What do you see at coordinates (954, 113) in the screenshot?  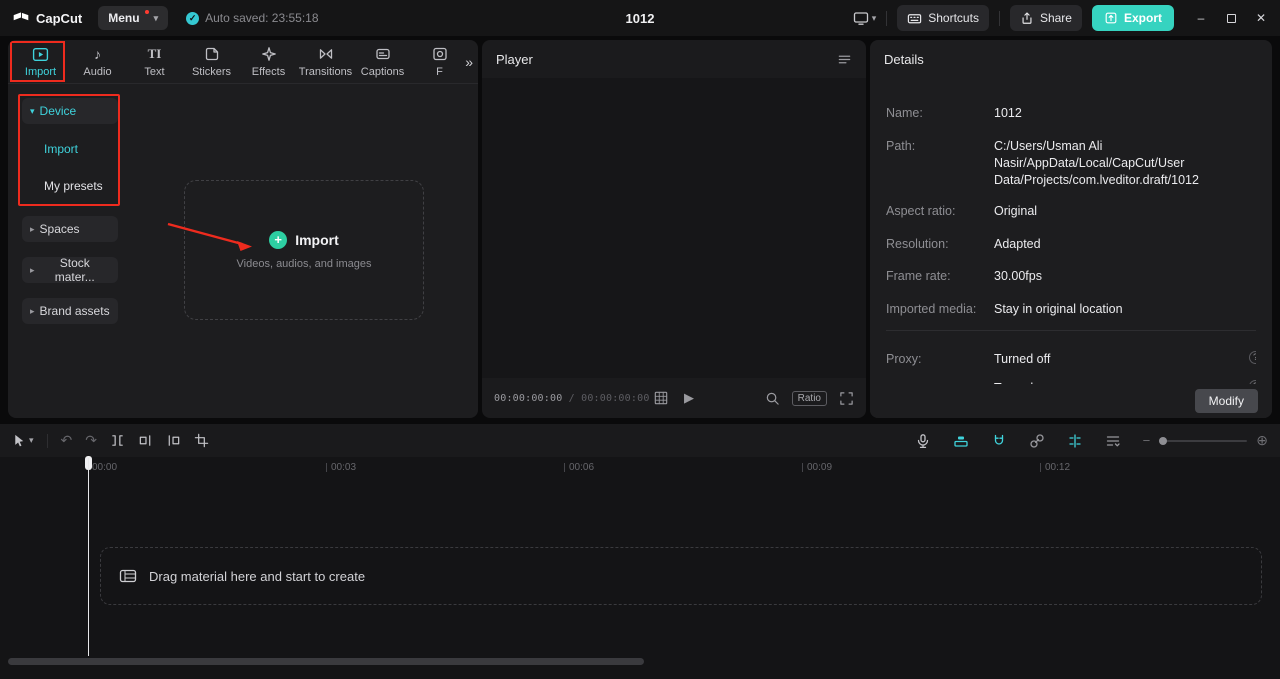 I see `detail-row-name: Name: 1012` at bounding box center [954, 113].